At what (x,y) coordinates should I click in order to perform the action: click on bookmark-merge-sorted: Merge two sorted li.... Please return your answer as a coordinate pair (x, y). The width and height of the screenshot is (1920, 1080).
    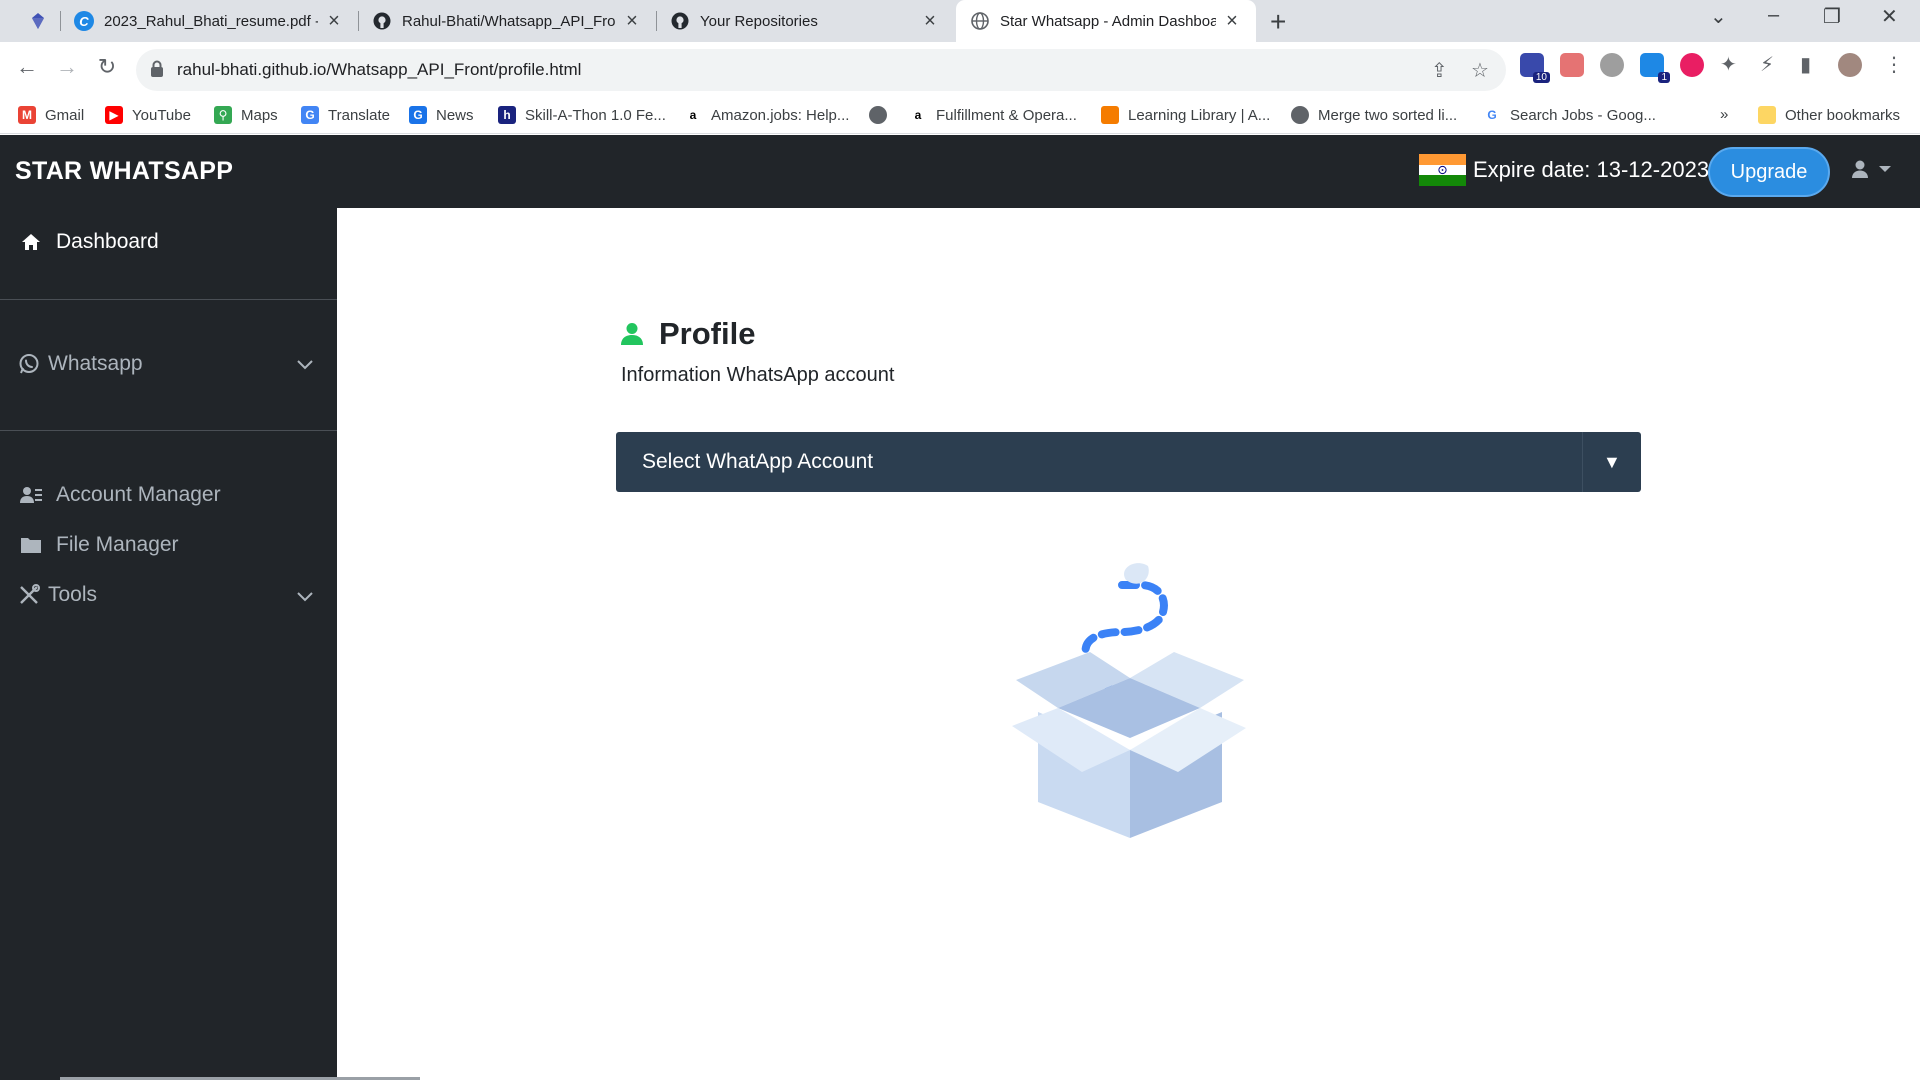
    Looking at the image, I should click on (1374, 115).